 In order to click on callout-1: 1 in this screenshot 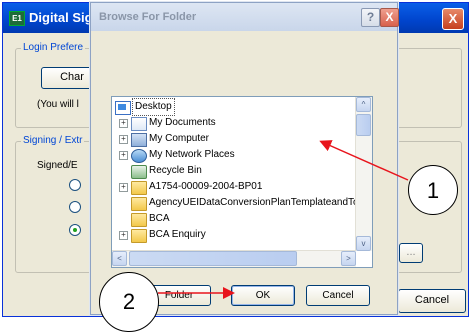, I will do `click(433, 190)`.